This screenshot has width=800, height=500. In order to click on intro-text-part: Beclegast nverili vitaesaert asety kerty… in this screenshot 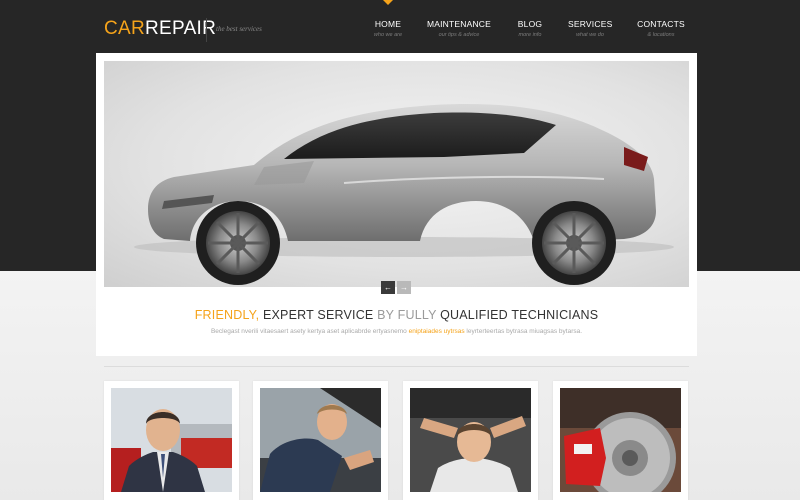, I will do `click(308, 331)`.